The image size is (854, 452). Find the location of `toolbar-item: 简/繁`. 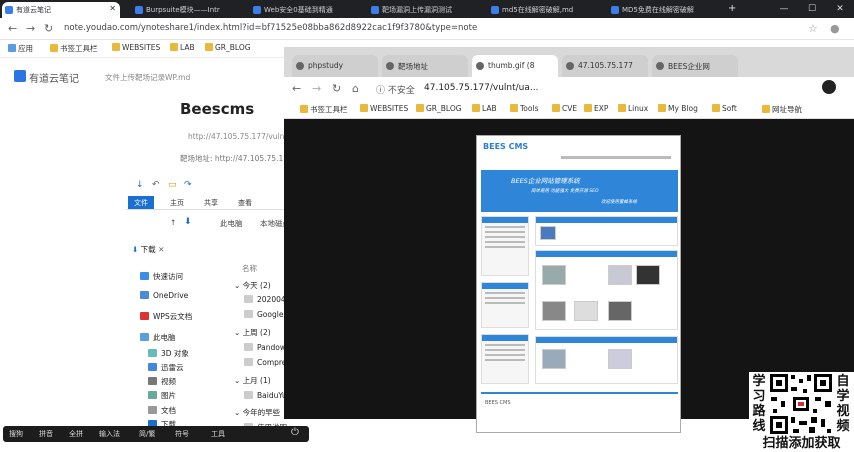

toolbar-item: 简/繁 is located at coordinates (147, 434).